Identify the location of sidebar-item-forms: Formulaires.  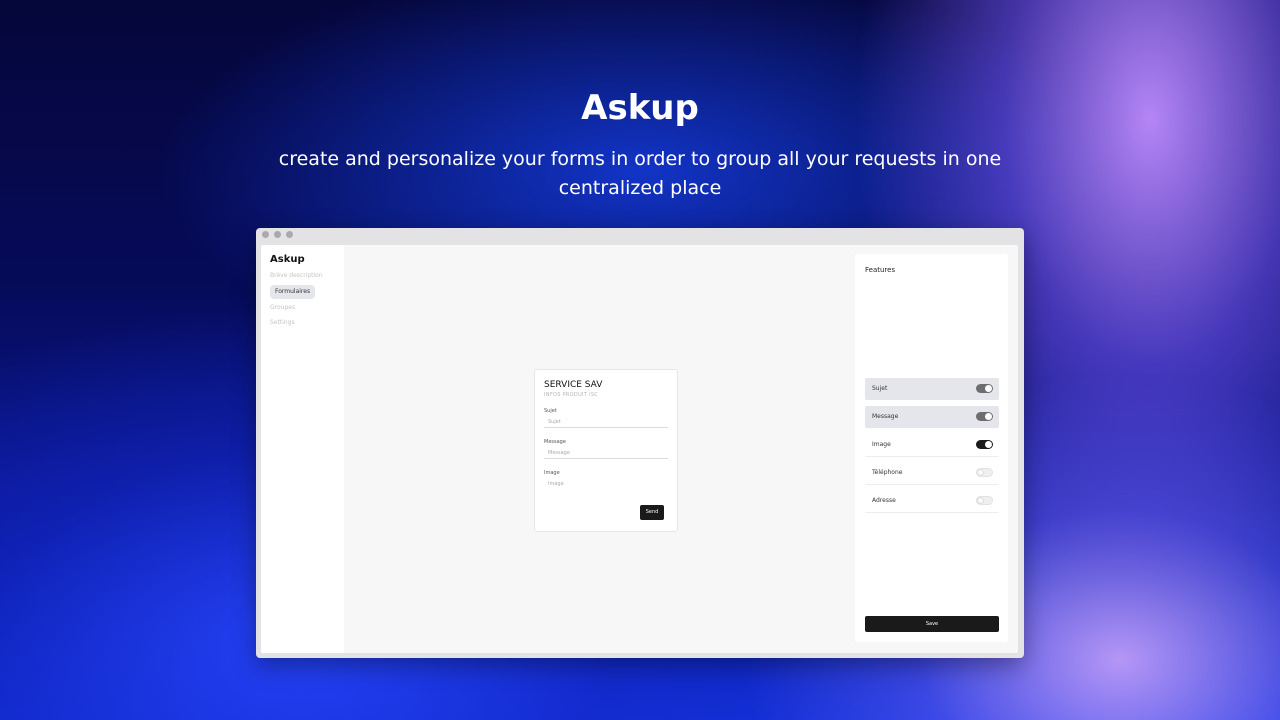
(293, 292).